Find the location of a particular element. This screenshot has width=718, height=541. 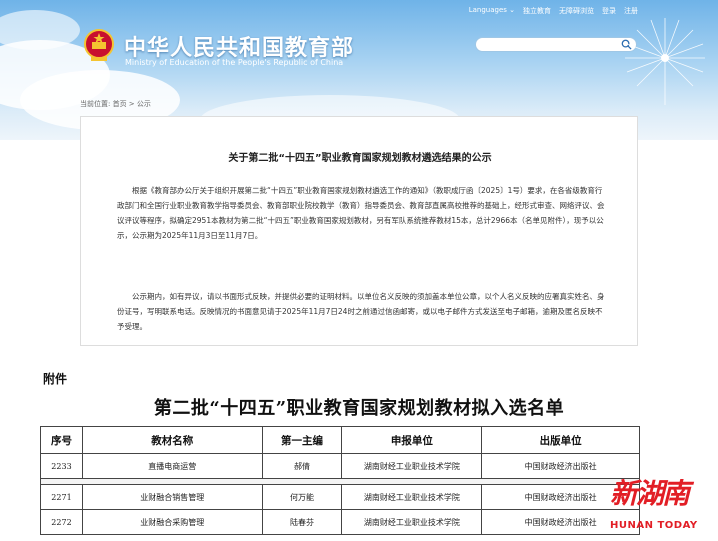

dandelion-decoration-icon is located at coordinates (665, 61).